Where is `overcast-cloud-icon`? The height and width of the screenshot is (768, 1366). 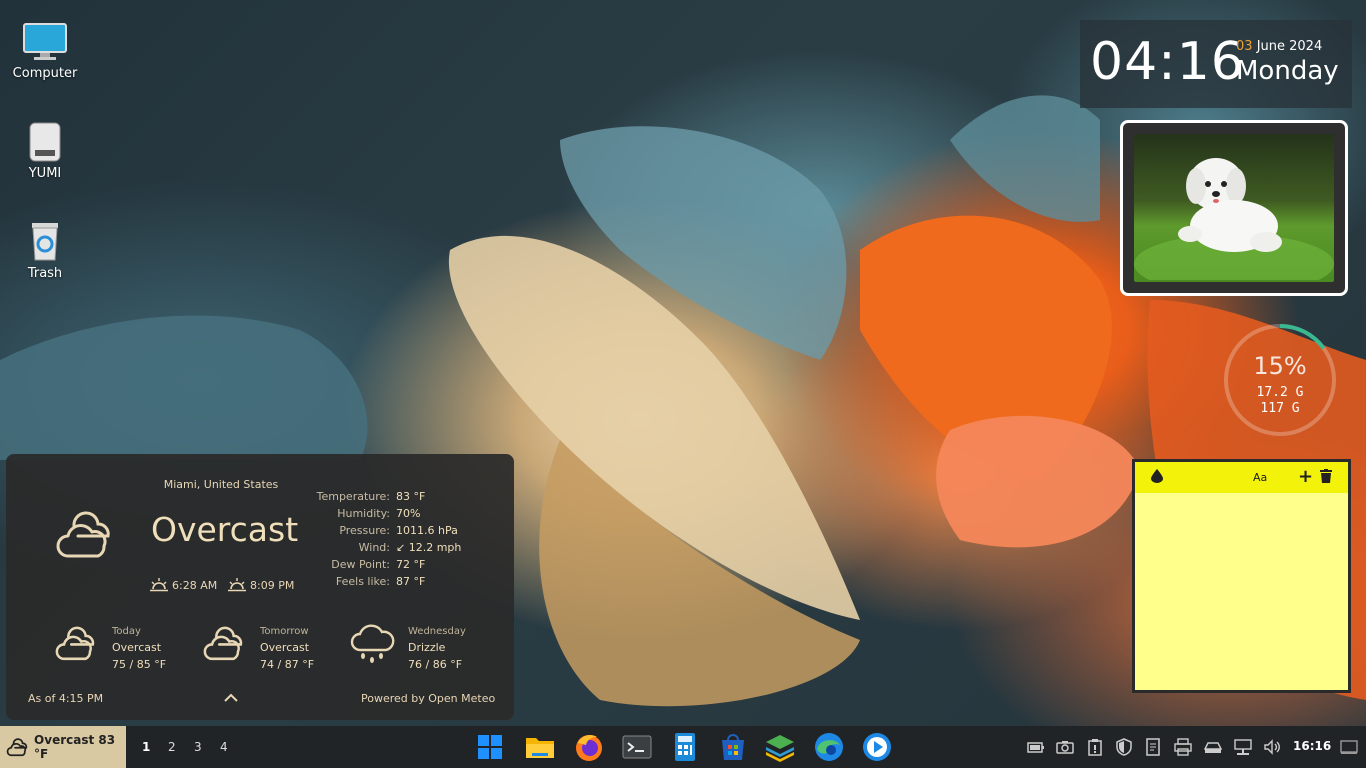
overcast-cloud-icon is located at coordinates (83, 534).